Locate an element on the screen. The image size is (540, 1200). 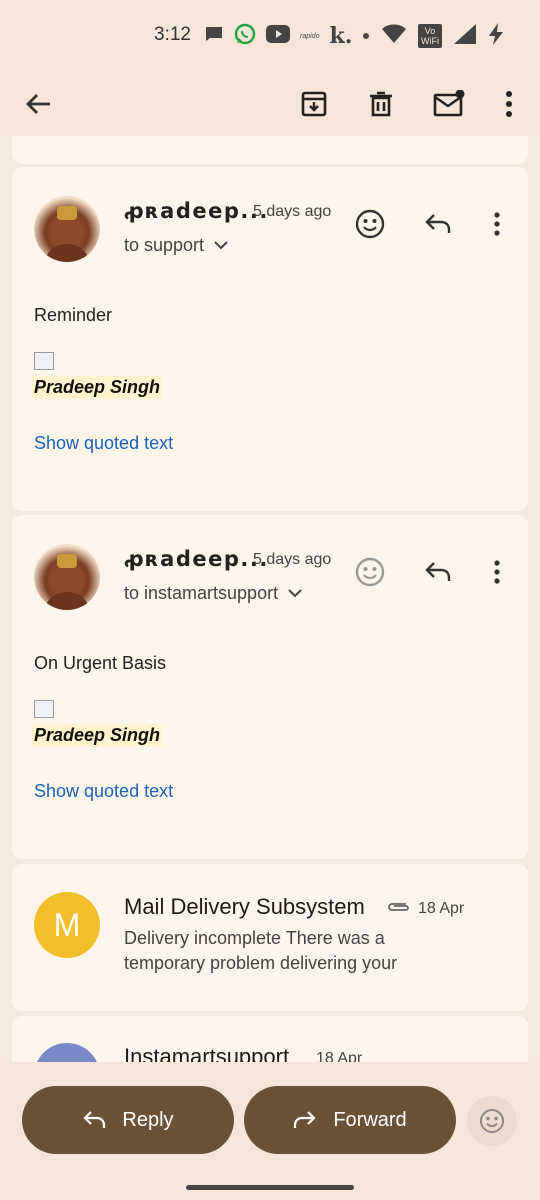
vowifi-label: Vo WiFi is located at coordinates (430, 36).